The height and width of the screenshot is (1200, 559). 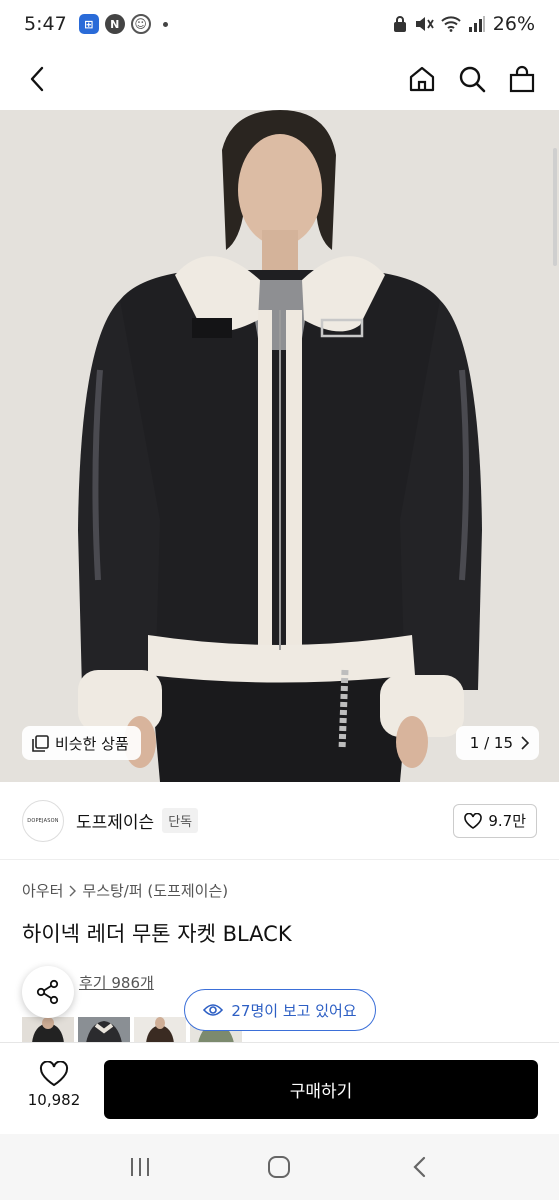 What do you see at coordinates (507, 821) in the screenshot?
I see `brand-like-count: 9.7만` at bounding box center [507, 821].